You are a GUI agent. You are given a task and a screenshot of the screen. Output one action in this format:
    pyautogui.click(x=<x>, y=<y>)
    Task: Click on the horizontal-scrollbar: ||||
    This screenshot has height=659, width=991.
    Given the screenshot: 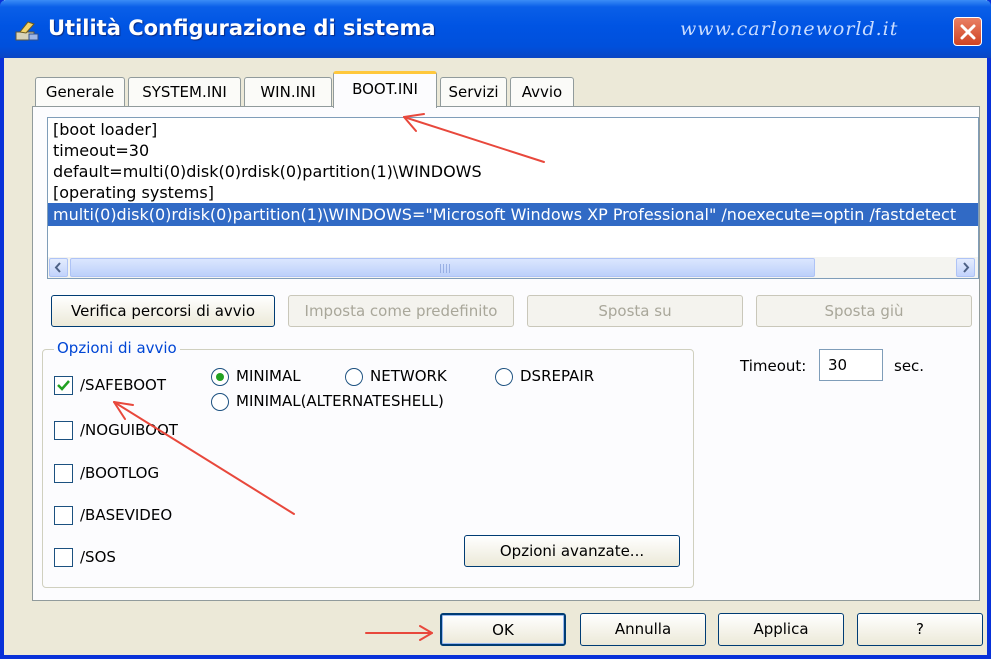 What is the action you would take?
    pyautogui.click(x=513, y=267)
    